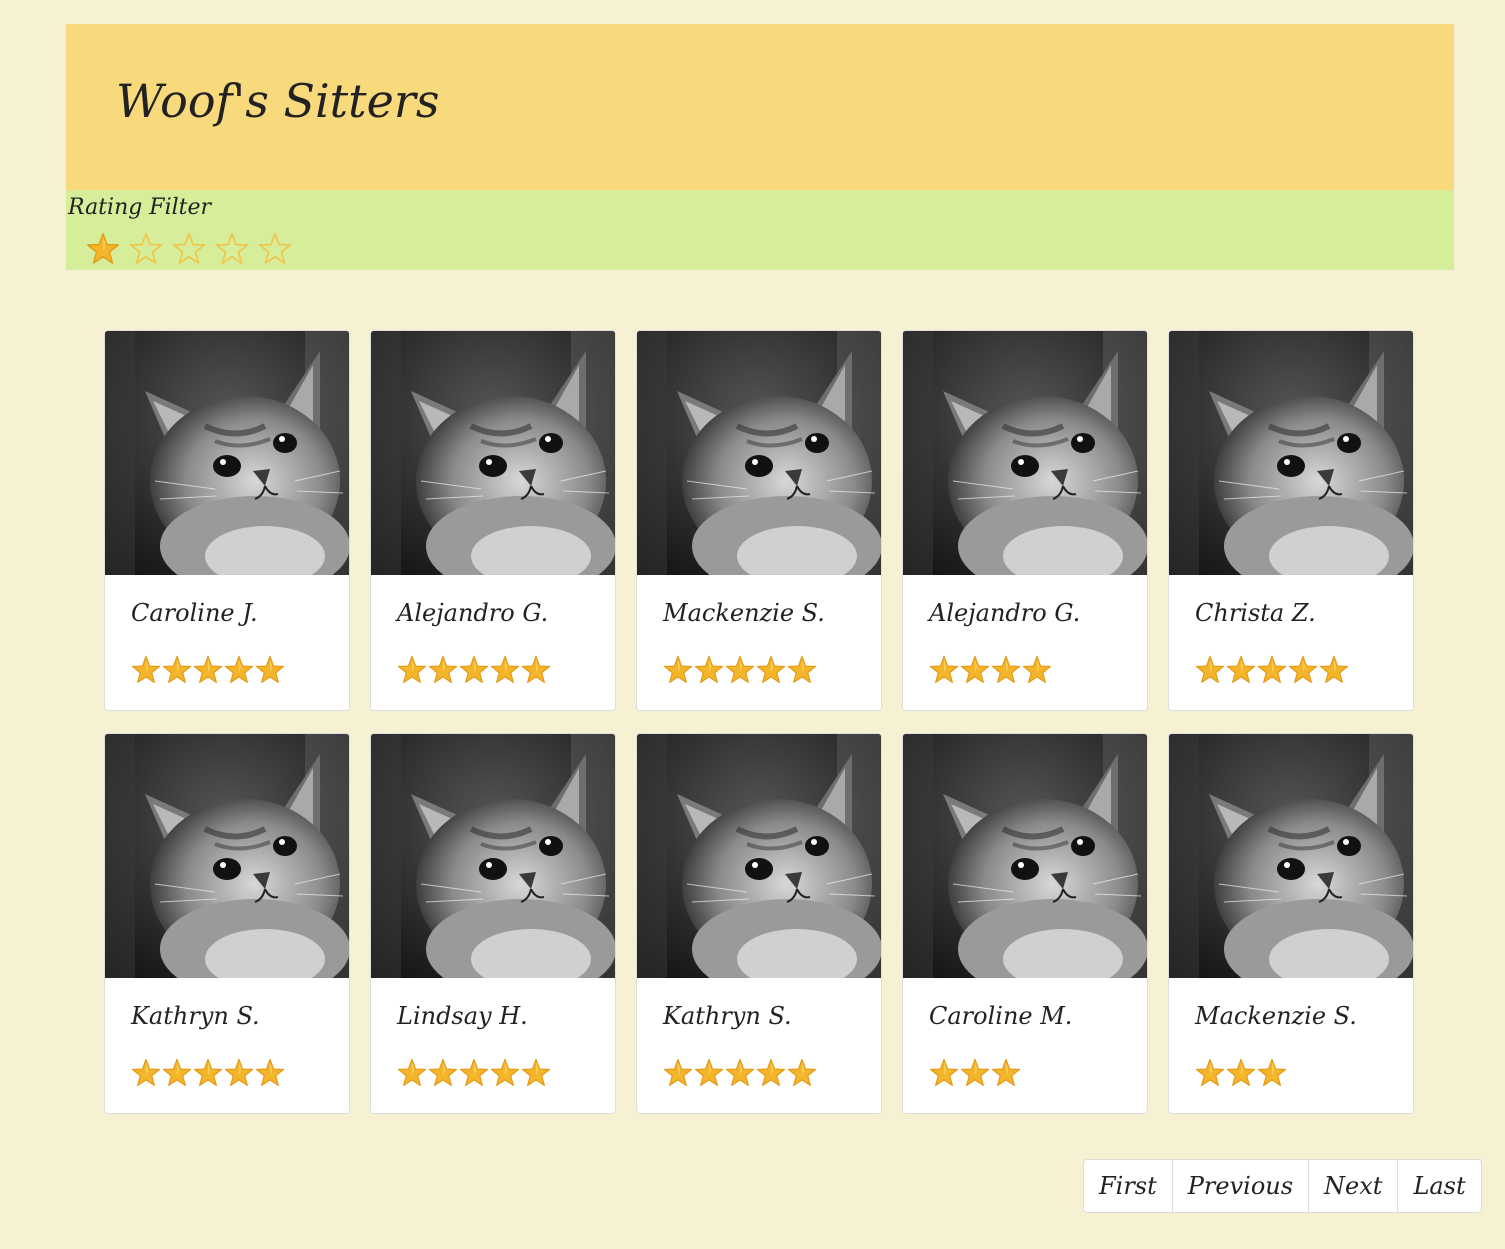 The image size is (1505, 1249). What do you see at coordinates (1439, 1186) in the screenshot?
I see `last-page-button: Last` at bounding box center [1439, 1186].